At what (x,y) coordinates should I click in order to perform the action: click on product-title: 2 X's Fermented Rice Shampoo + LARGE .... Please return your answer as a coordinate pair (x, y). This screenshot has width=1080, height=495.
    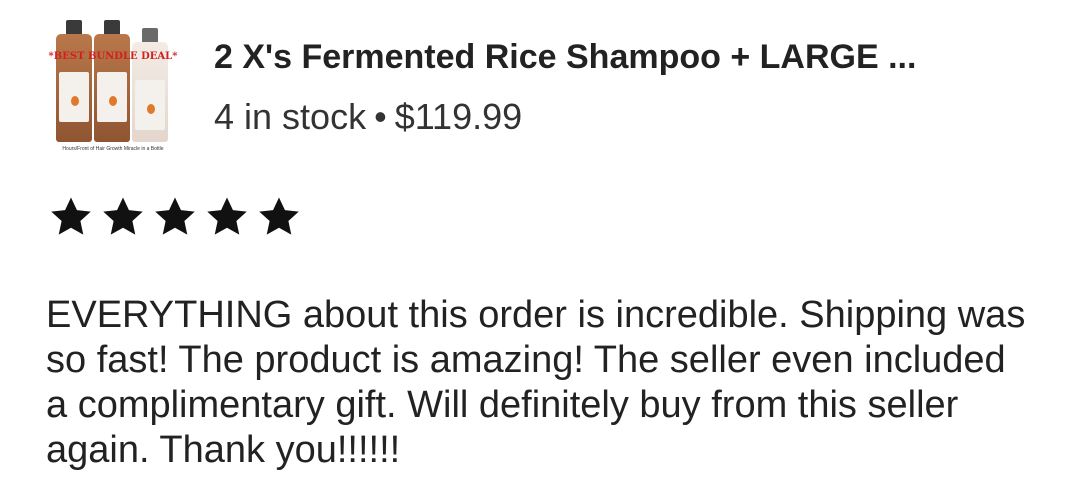
    Looking at the image, I should click on (565, 57).